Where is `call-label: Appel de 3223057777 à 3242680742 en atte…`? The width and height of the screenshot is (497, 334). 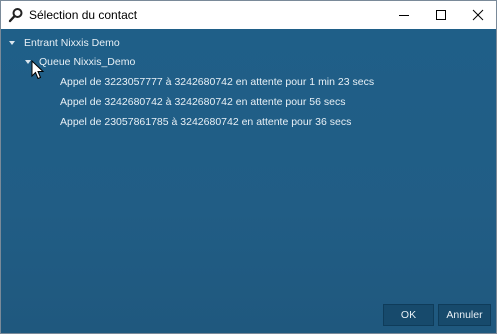
call-label: Appel de 3223057777 à 3242680742 en atte… is located at coordinates (217, 82).